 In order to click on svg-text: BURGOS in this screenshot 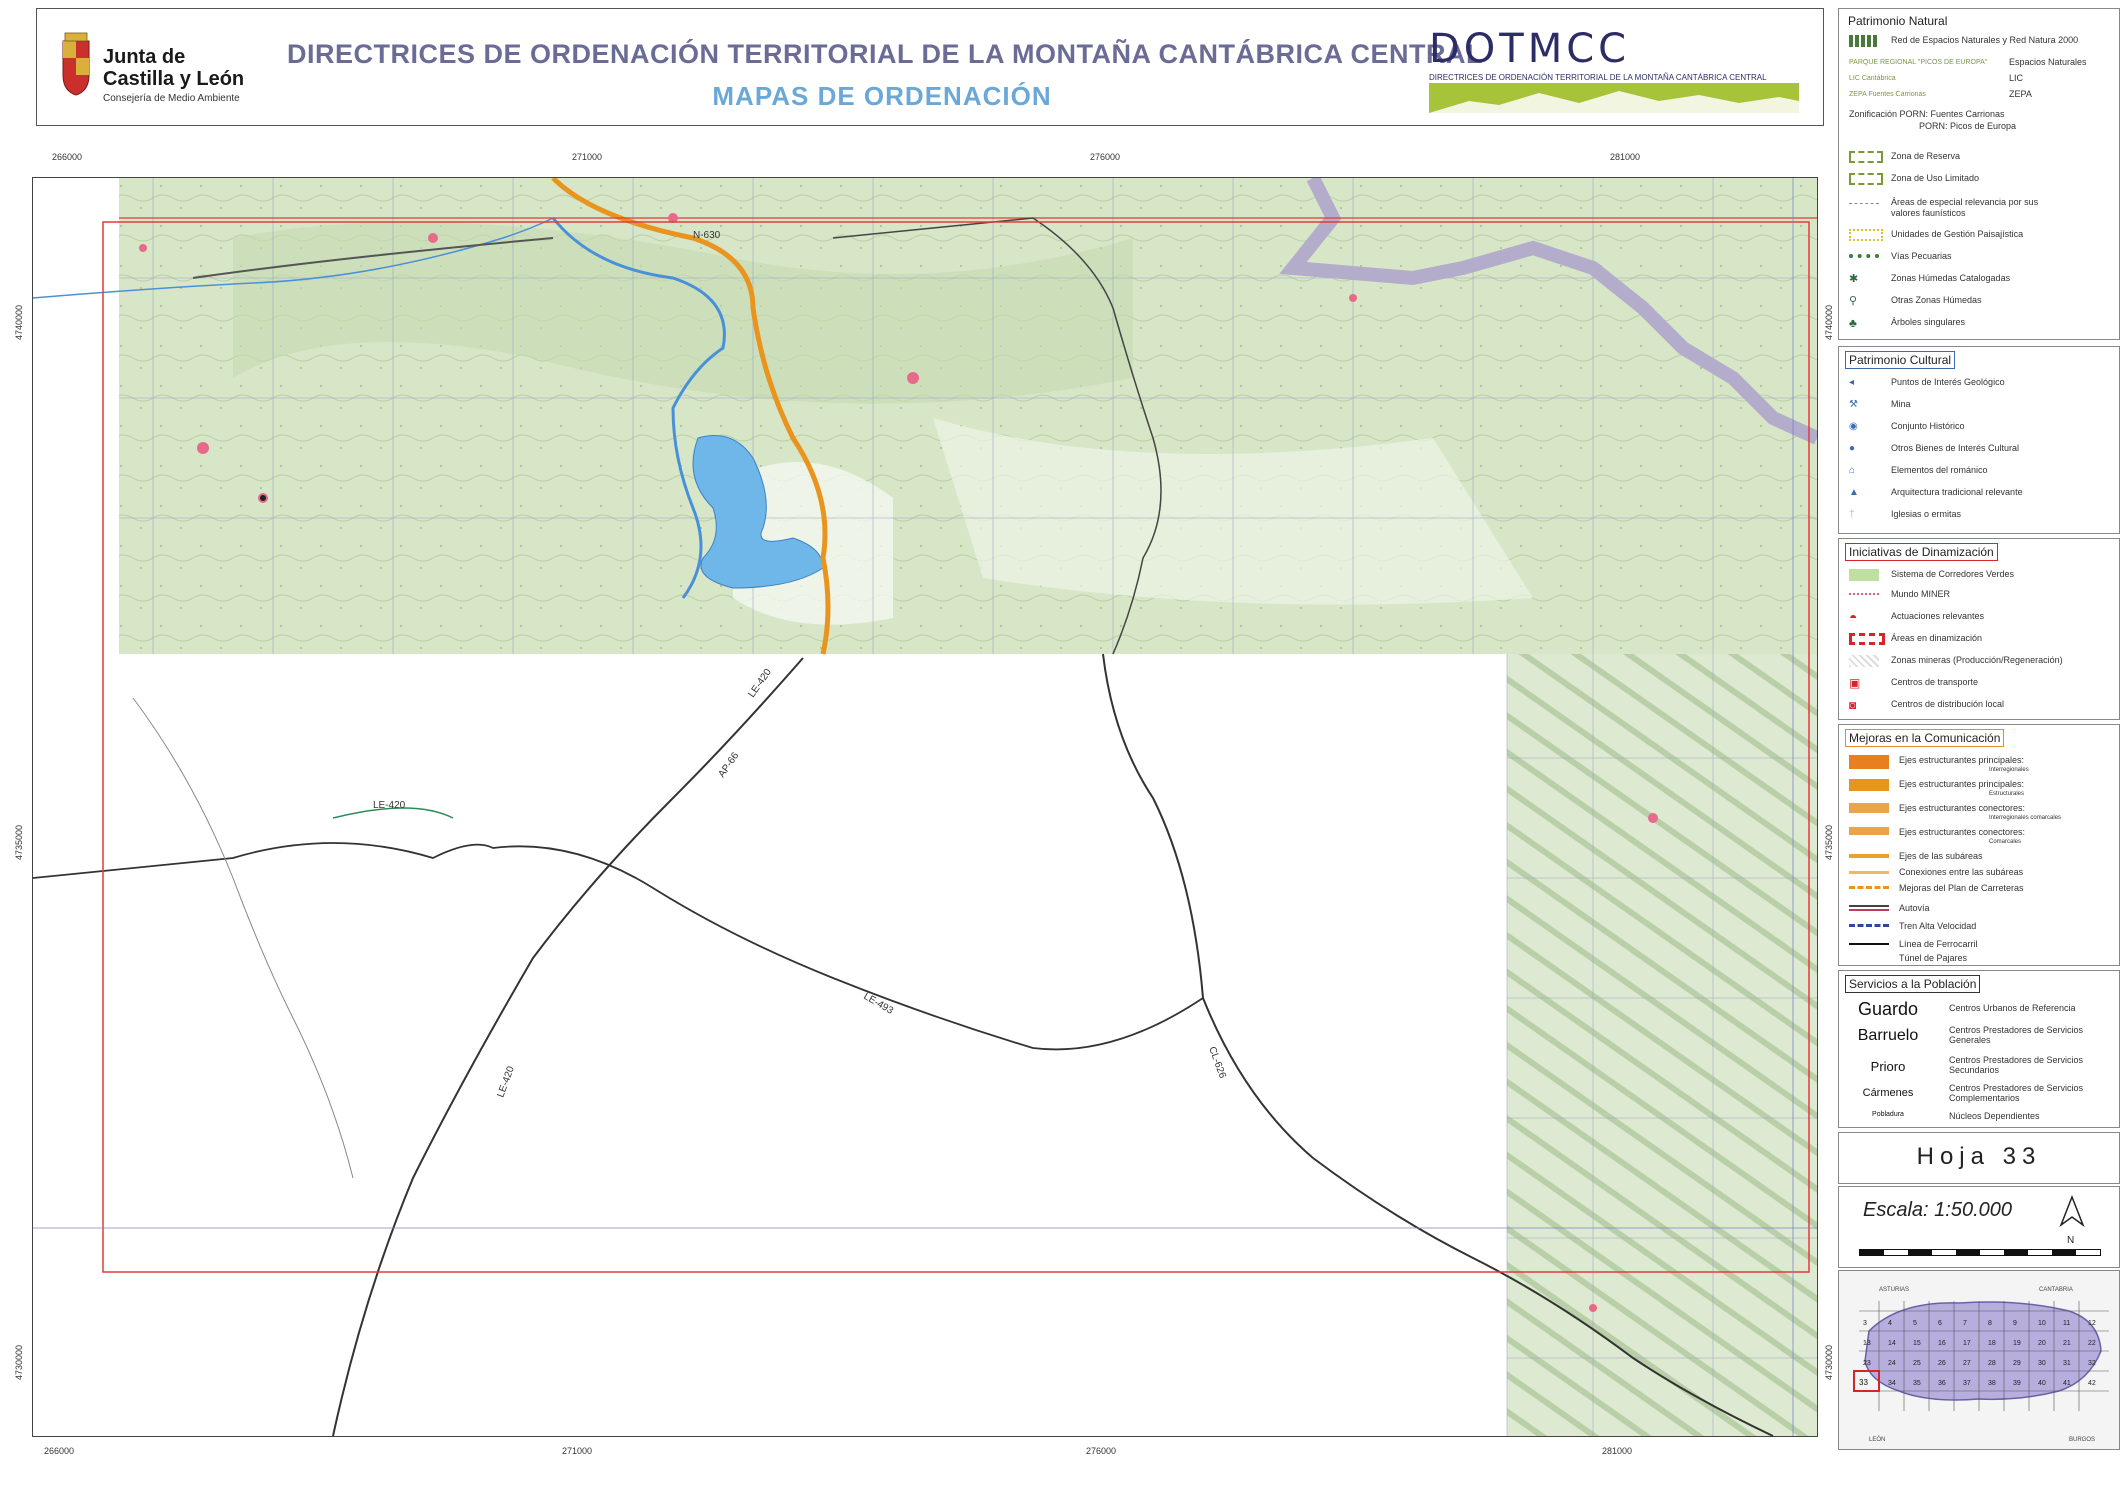, I will do `click(2082, 1440)`.